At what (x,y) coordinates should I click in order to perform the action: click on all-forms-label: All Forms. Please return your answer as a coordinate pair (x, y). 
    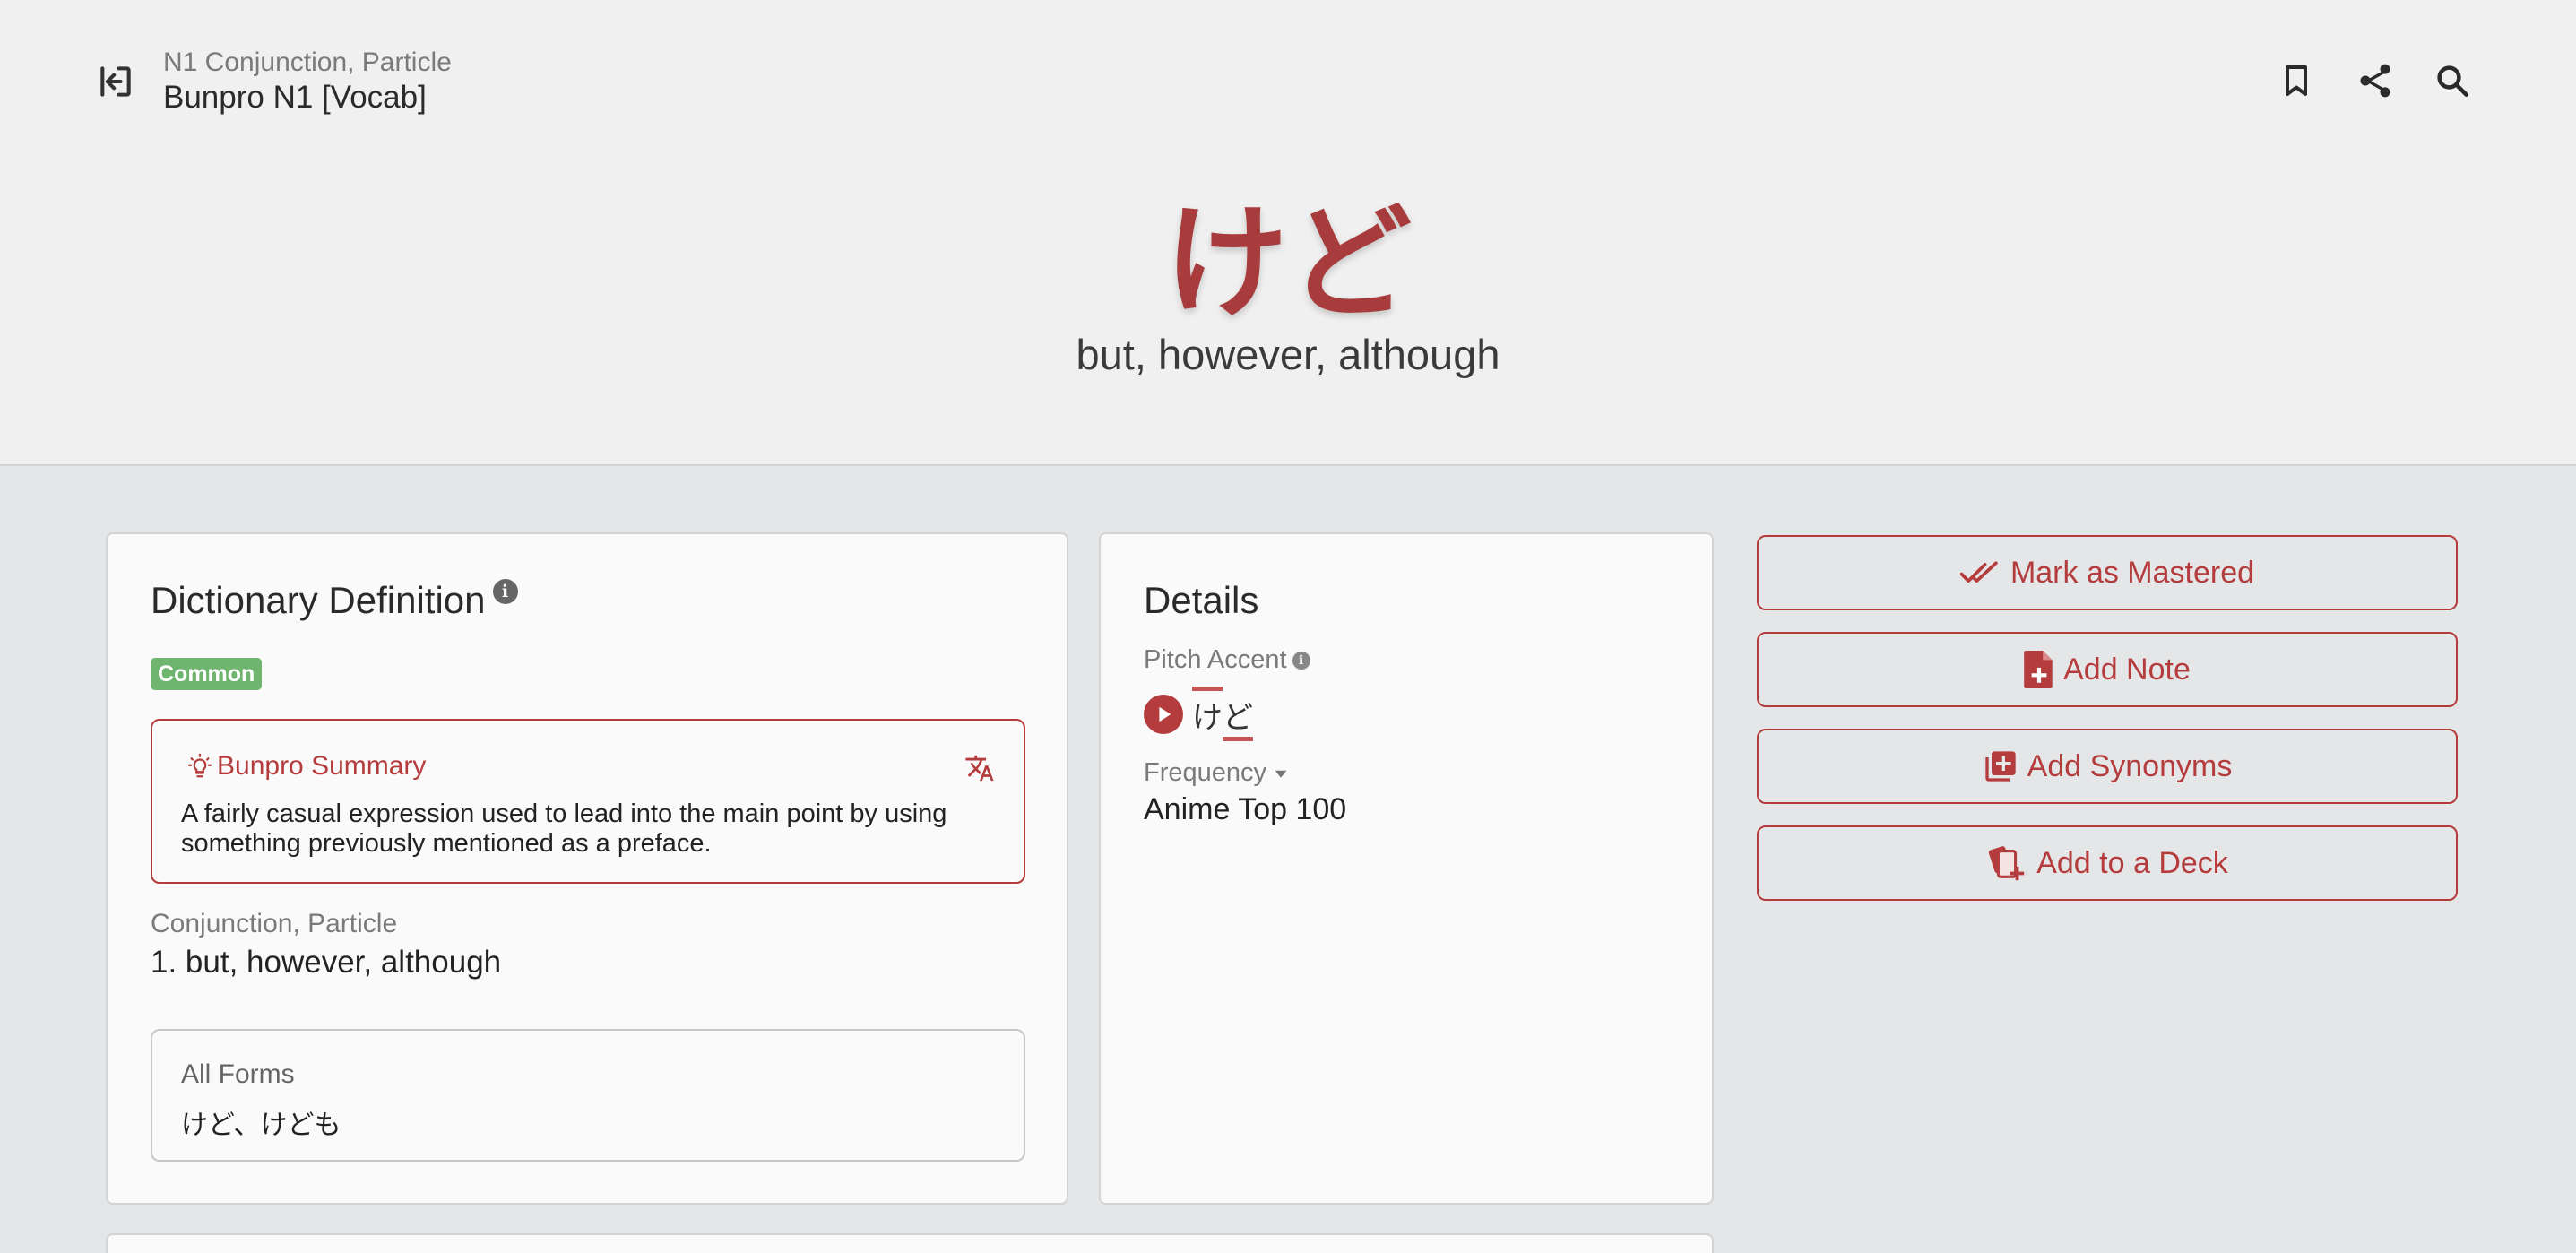
    Looking at the image, I should click on (238, 1074).